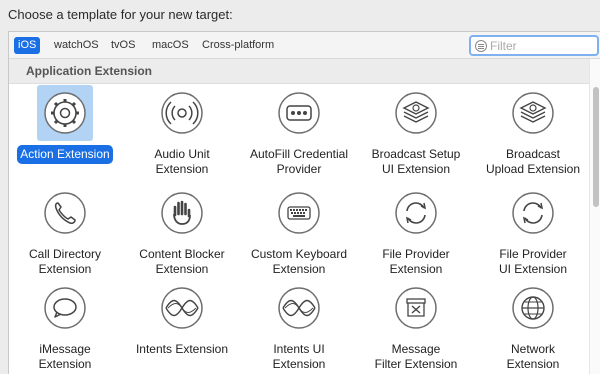 The width and height of the screenshot is (600, 374). I want to click on template-file-provider-extension: File Provider Extension, so click(418, 231).